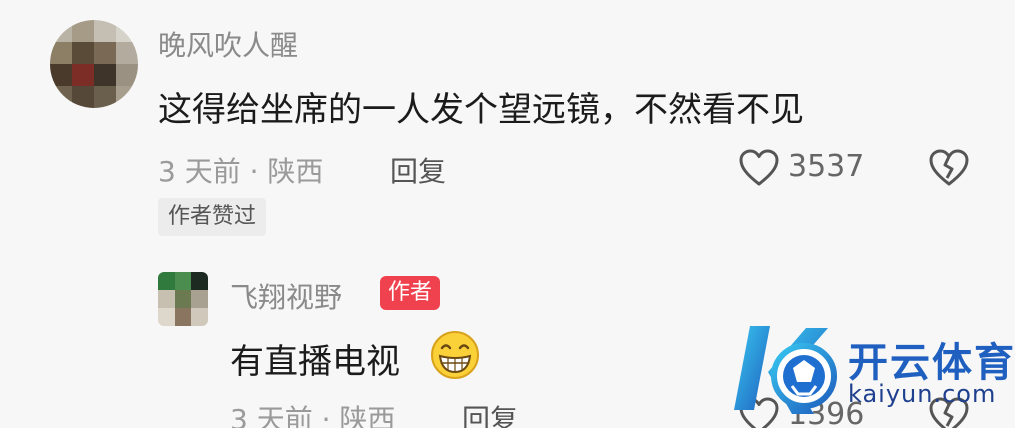 The width and height of the screenshot is (1015, 428). I want to click on comment-text: 这得给坐席的一人发个望远镜，不然看不见, so click(481, 110).